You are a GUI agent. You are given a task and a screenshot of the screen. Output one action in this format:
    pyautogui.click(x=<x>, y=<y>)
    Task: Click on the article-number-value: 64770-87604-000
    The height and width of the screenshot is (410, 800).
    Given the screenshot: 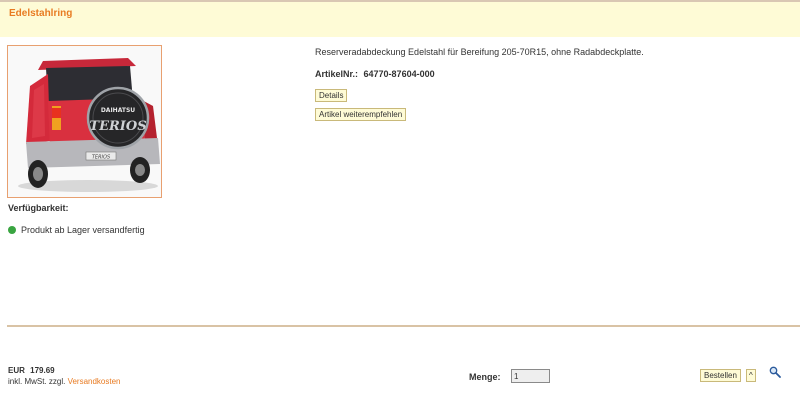 What is the action you would take?
    pyautogui.click(x=399, y=74)
    